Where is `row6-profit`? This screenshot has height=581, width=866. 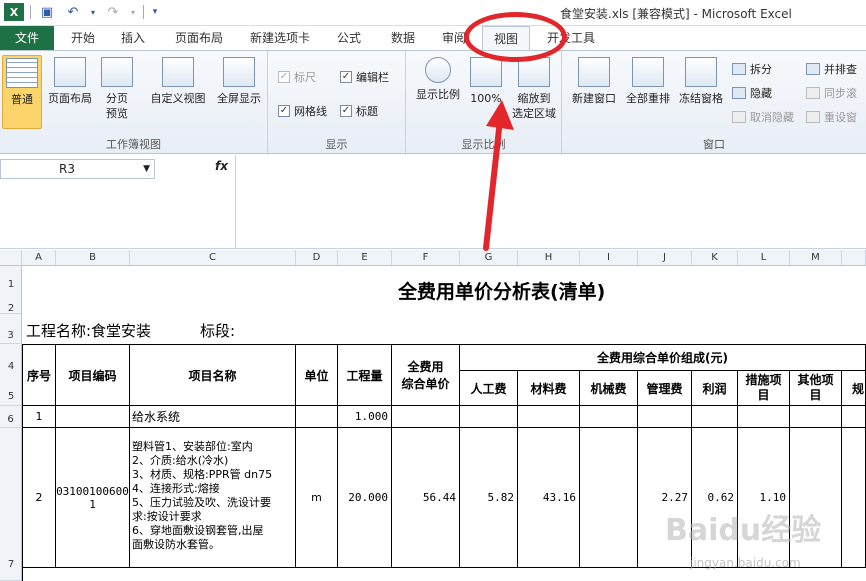 row6-profit is located at coordinates (715, 417).